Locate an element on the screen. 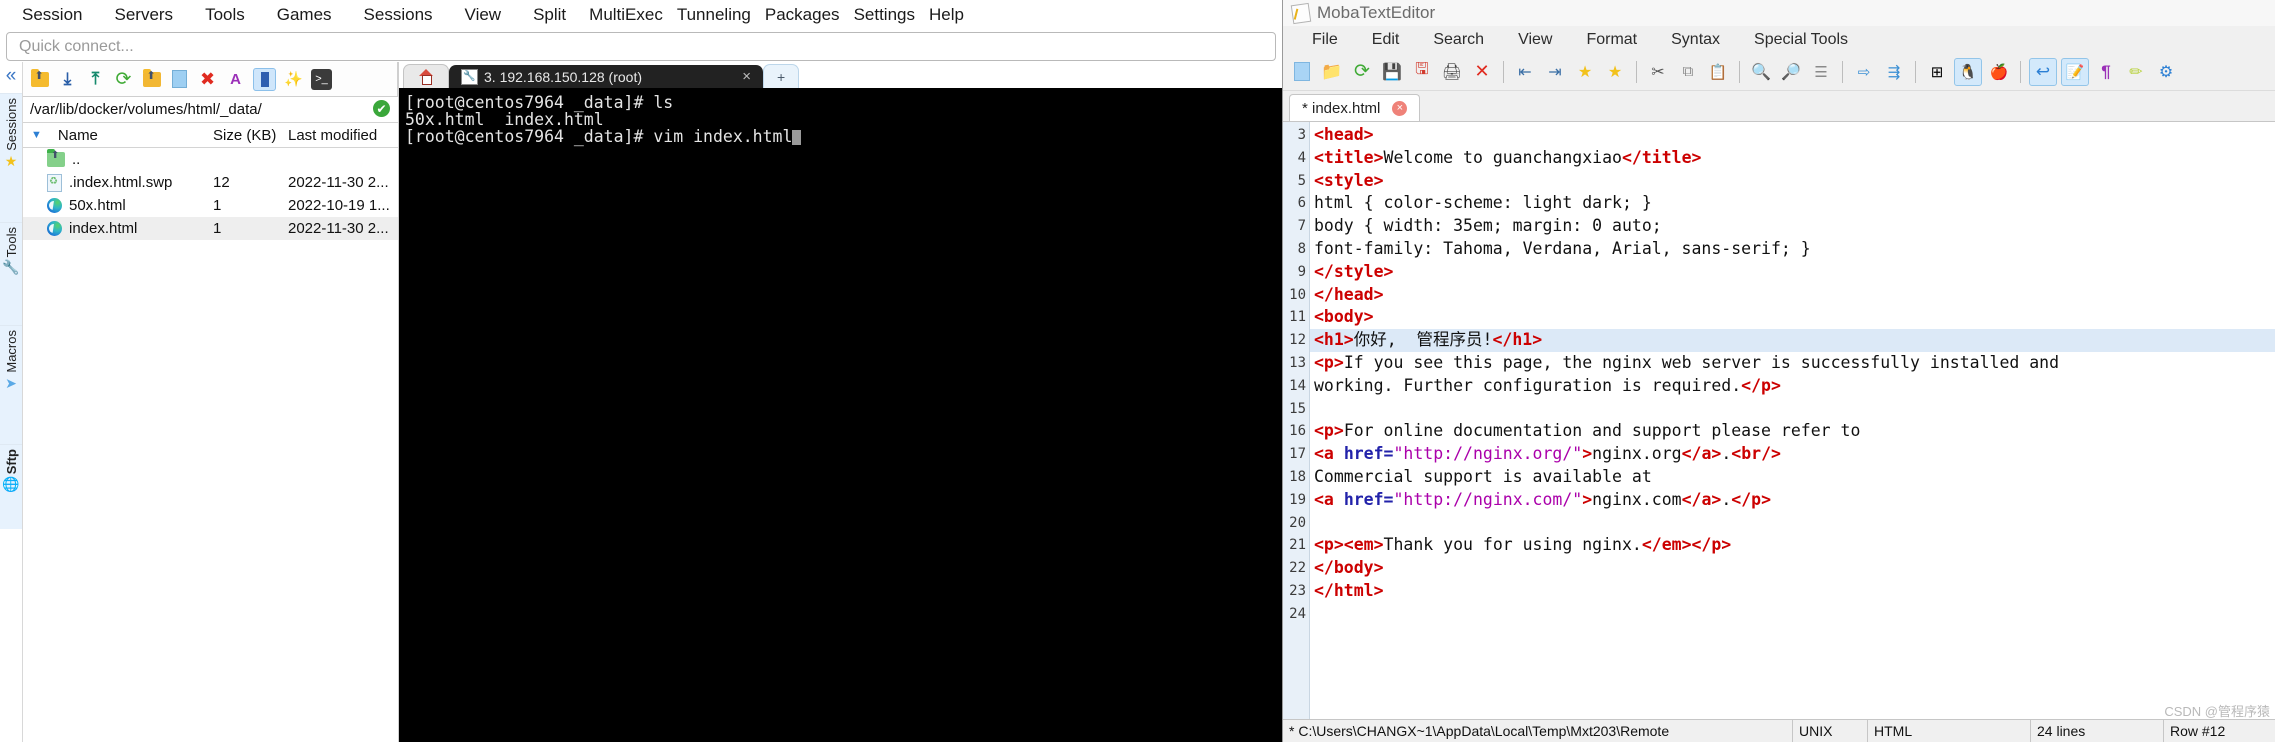 The width and height of the screenshot is (2275, 742). save-as-icon: 🖫 is located at coordinates (1422, 72).